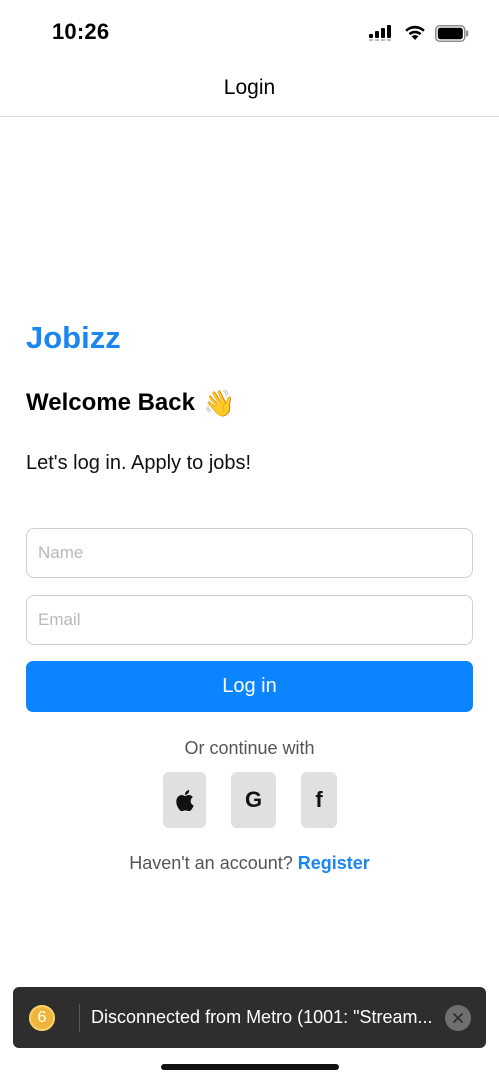 The width and height of the screenshot is (499, 1080). I want to click on apple-login-button, so click(184, 800).